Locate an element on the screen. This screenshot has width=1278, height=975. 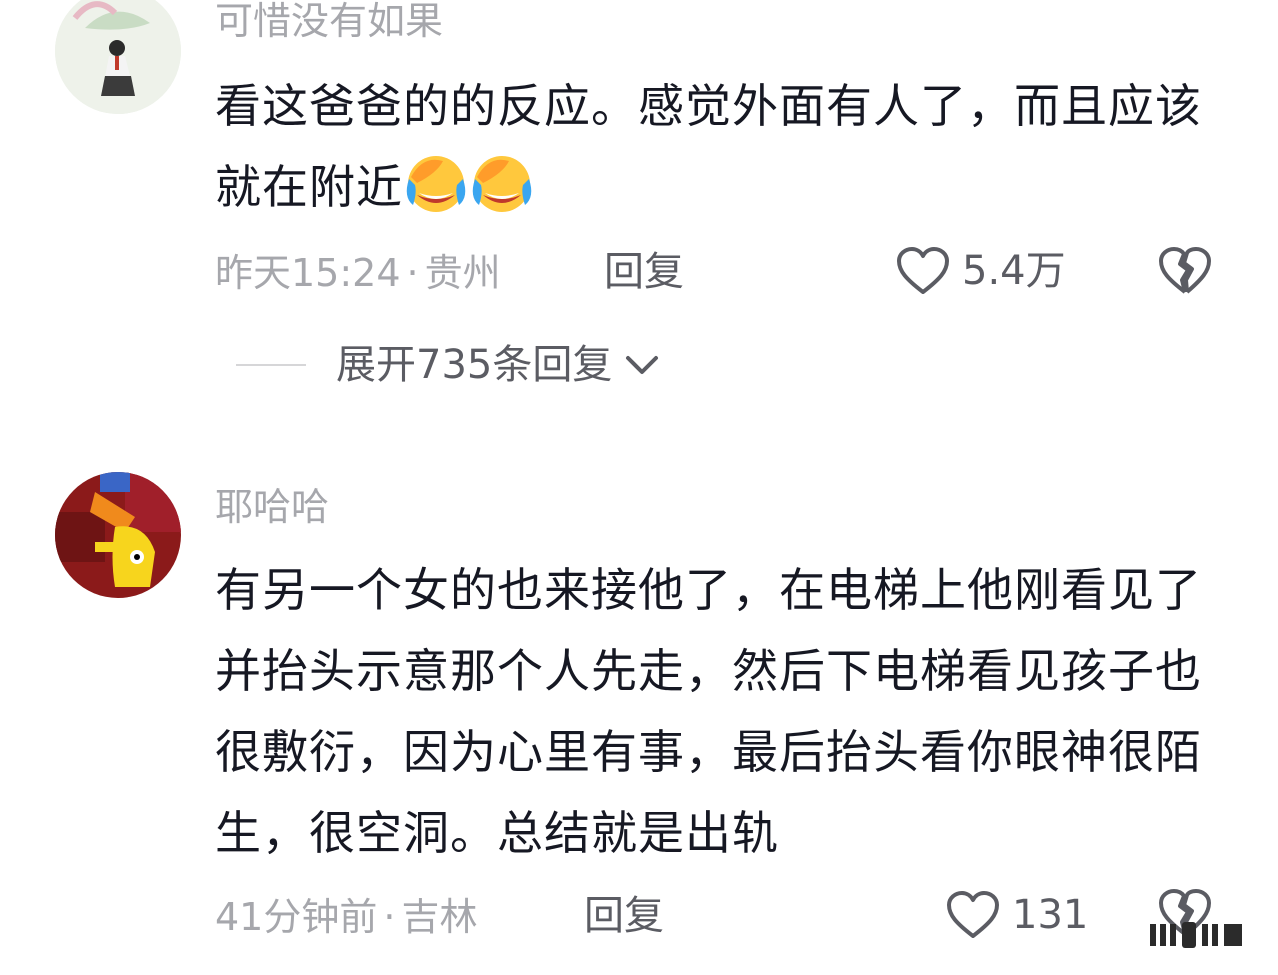
expand-replies-button: 展开735条回复 is located at coordinates (448, 365).